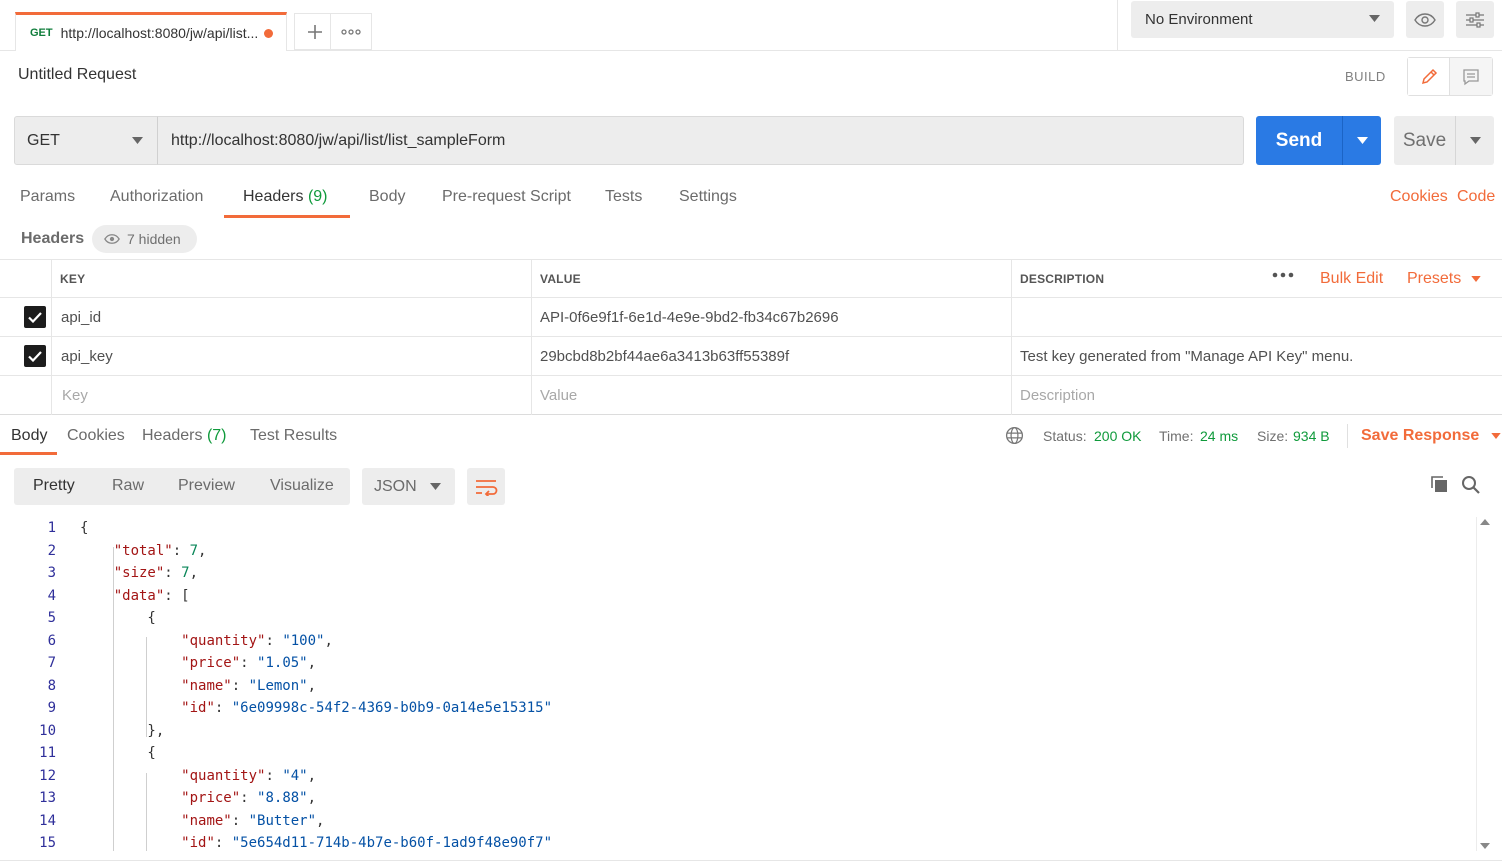  Describe the element at coordinates (43, 140) in the screenshot. I see `method-value: GET` at that location.